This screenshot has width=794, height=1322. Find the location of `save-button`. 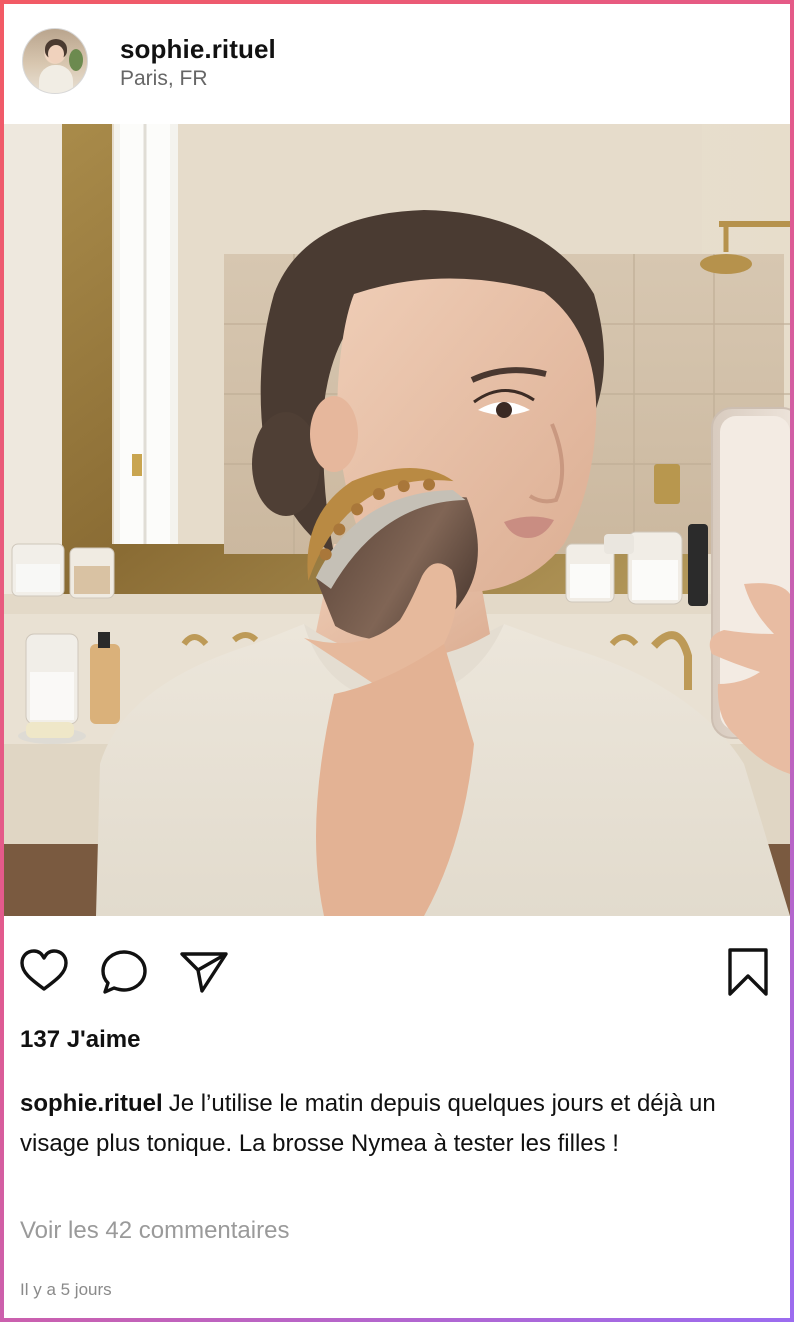

save-button is located at coordinates (748, 972).